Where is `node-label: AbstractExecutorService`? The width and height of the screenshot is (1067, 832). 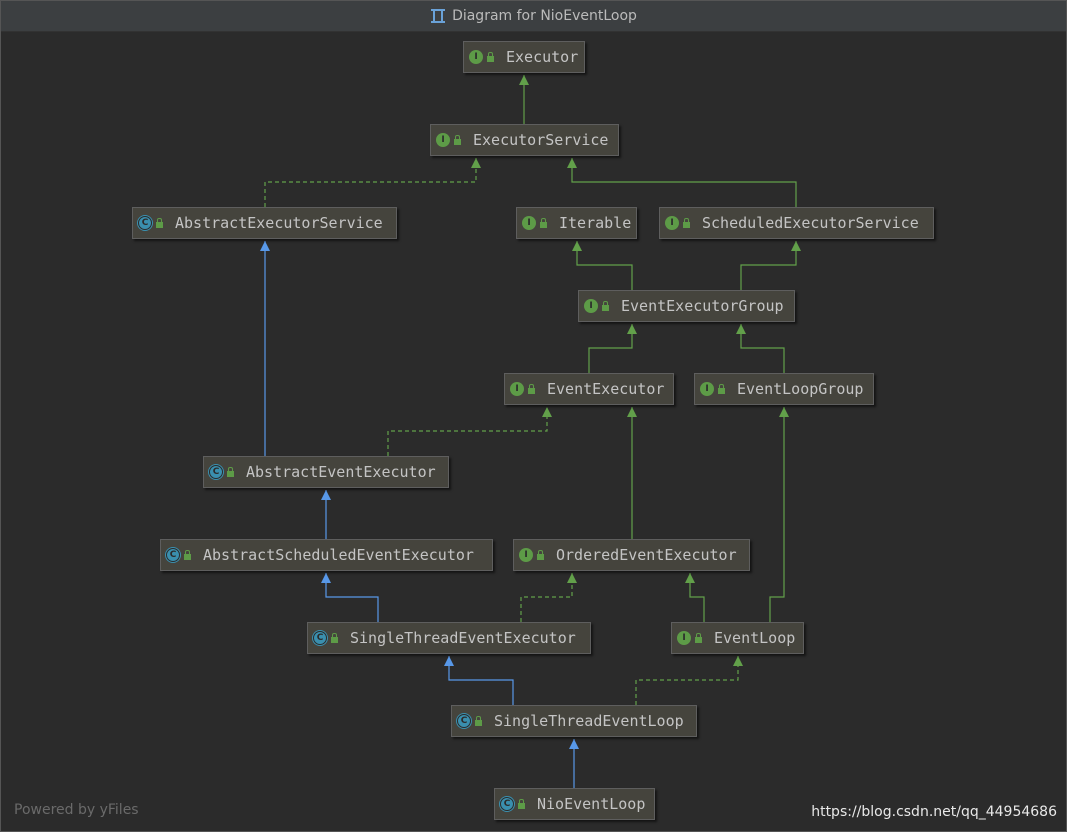
node-label: AbstractExecutorService is located at coordinates (279, 223).